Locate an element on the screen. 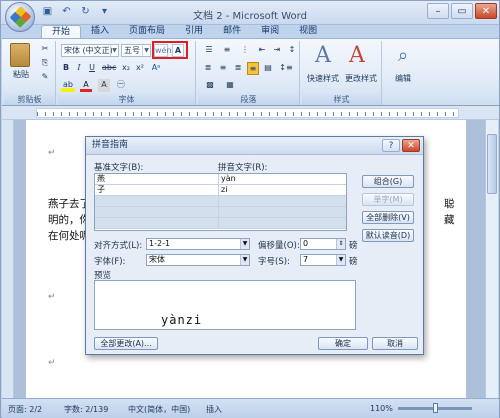  format-painter-icon: ✎ is located at coordinates (45, 77).